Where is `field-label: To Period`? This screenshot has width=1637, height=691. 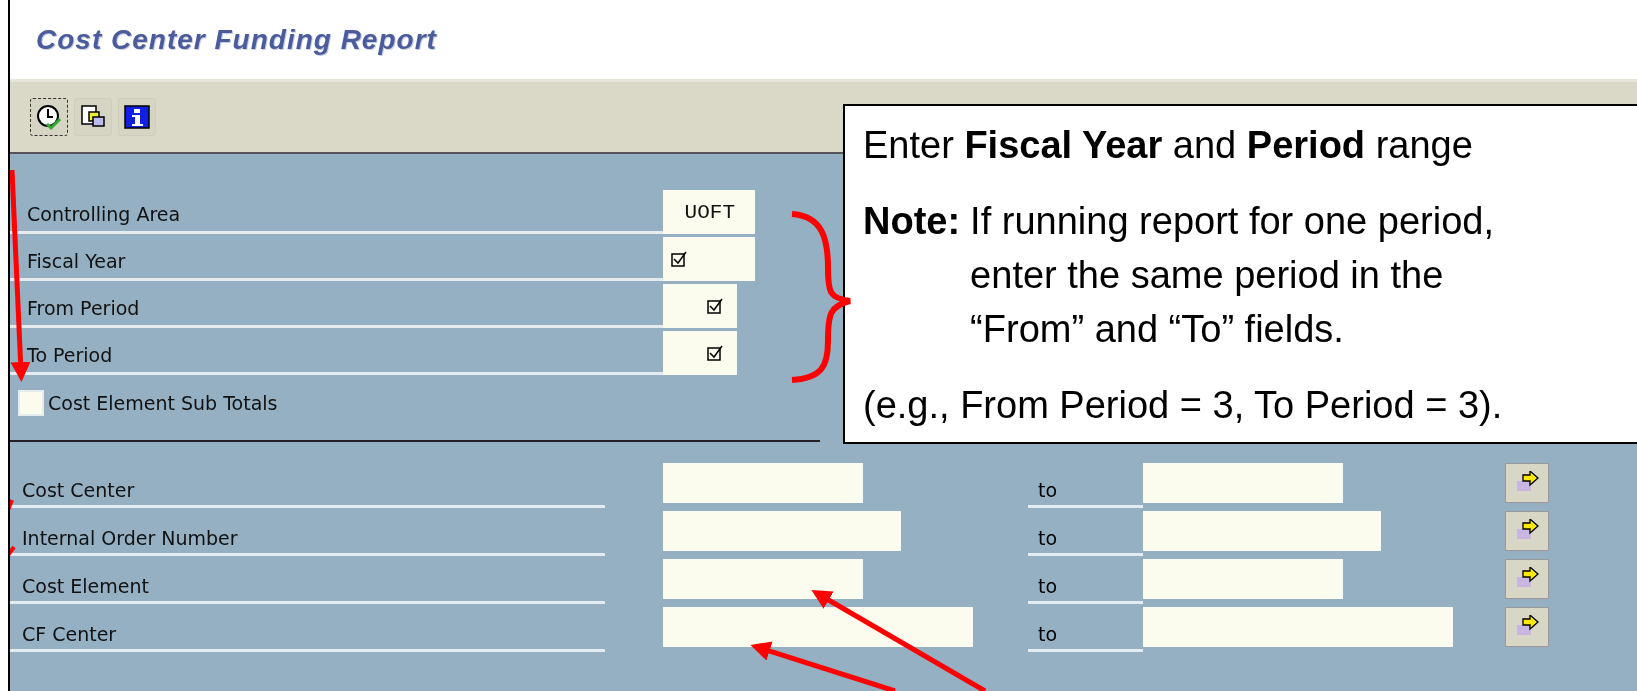 field-label: To Period is located at coordinates (336, 353).